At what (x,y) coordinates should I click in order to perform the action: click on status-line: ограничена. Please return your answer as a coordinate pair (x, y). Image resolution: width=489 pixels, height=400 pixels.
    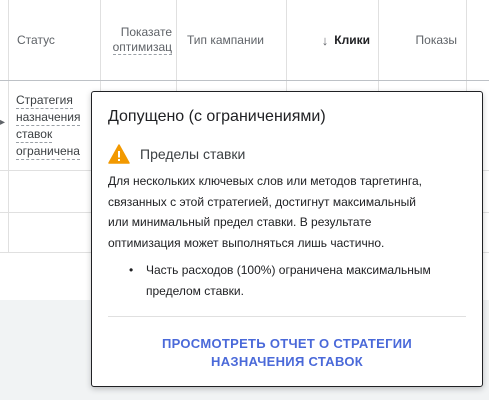
    Looking at the image, I should click on (48, 152).